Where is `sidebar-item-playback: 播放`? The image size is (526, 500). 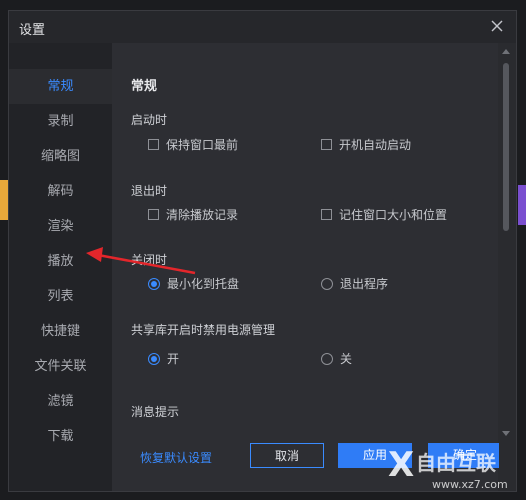
sidebar-item-playback: 播放 is located at coordinates (60, 261).